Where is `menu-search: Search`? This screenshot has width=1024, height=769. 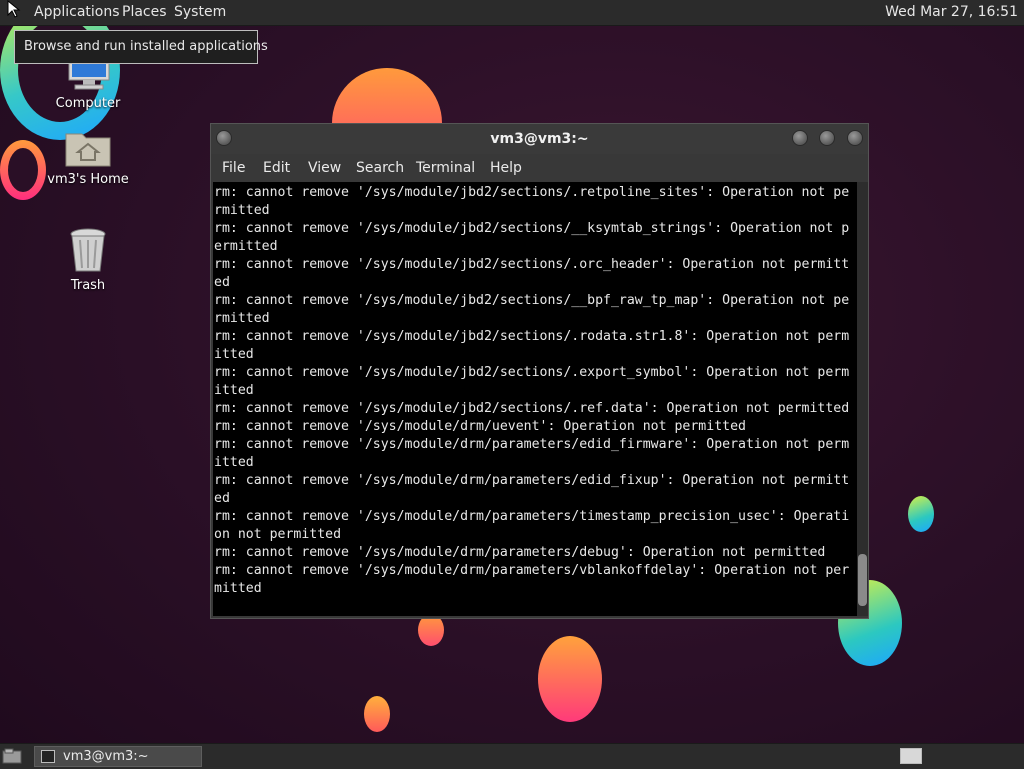
menu-search: Search is located at coordinates (380, 168).